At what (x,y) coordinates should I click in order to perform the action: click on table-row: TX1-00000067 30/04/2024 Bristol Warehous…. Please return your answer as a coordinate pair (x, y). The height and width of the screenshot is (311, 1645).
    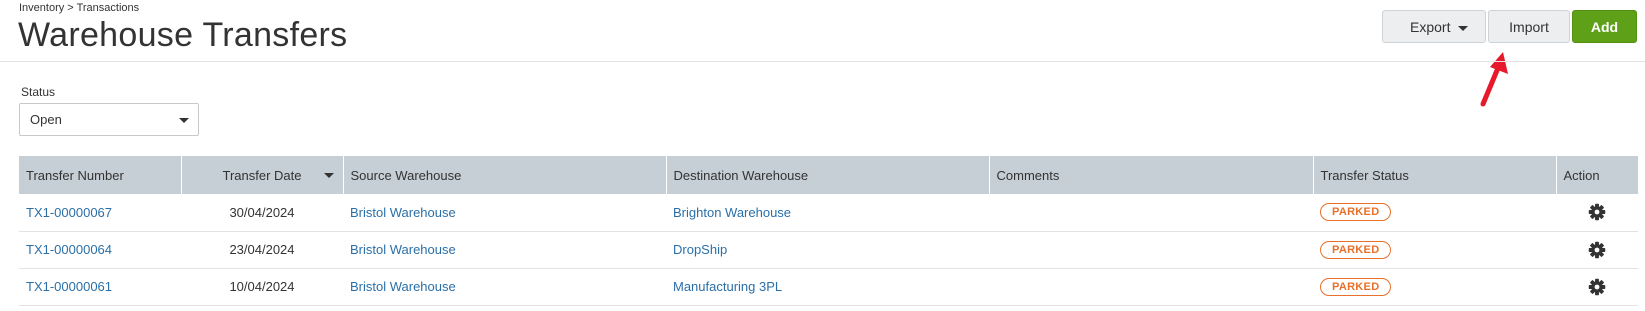
    Looking at the image, I should click on (828, 213).